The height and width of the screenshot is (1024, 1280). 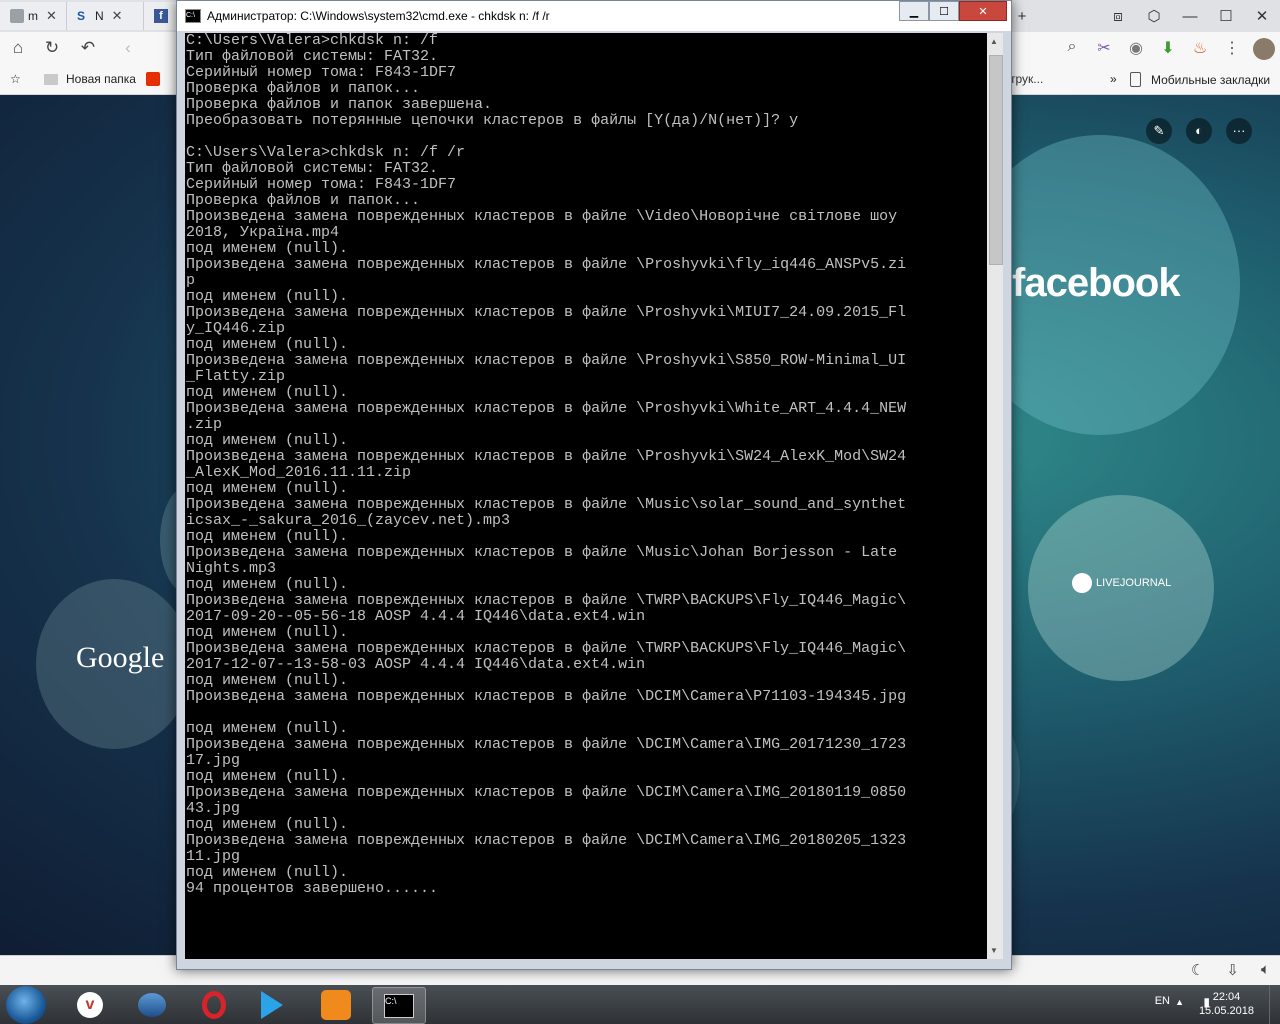 I want to click on tray-expand-icon: ▲, so click(x=1179, y=1002).